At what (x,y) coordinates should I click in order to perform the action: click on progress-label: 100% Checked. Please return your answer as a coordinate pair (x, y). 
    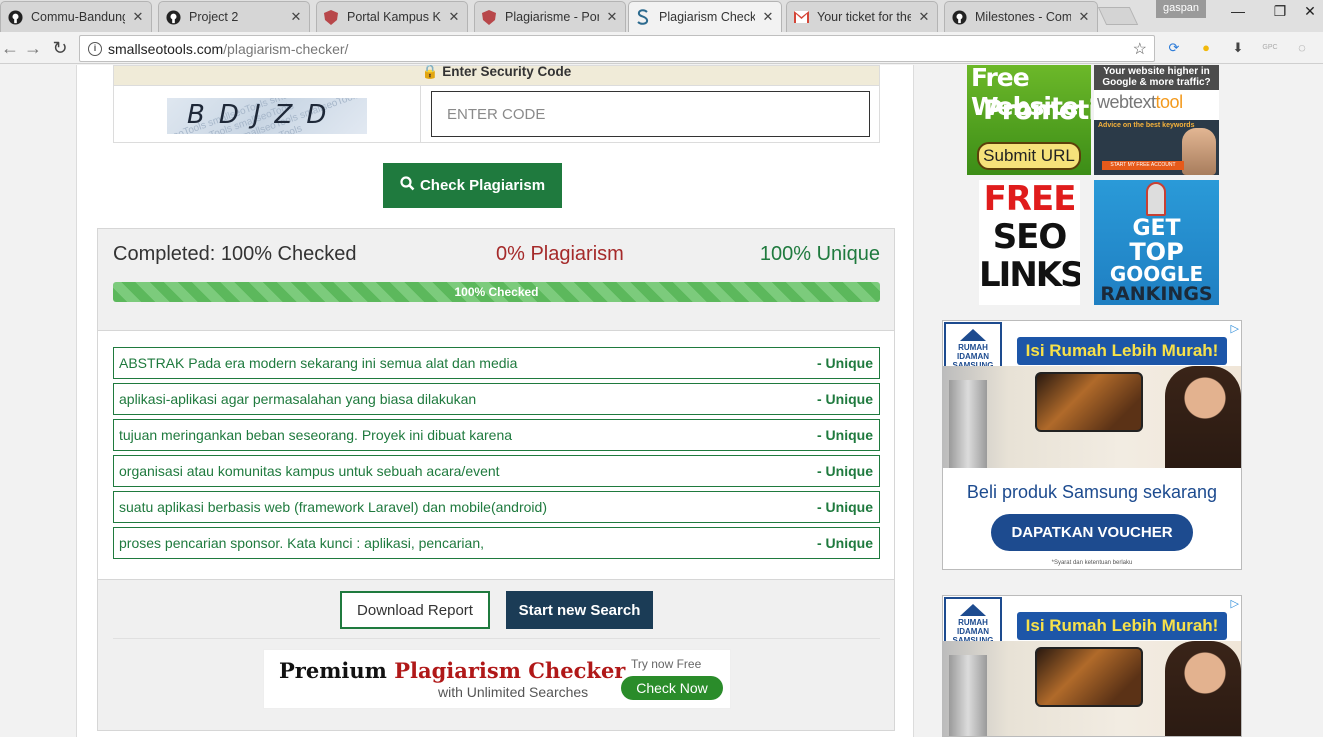
    Looking at the image, I should click on (496, 292).